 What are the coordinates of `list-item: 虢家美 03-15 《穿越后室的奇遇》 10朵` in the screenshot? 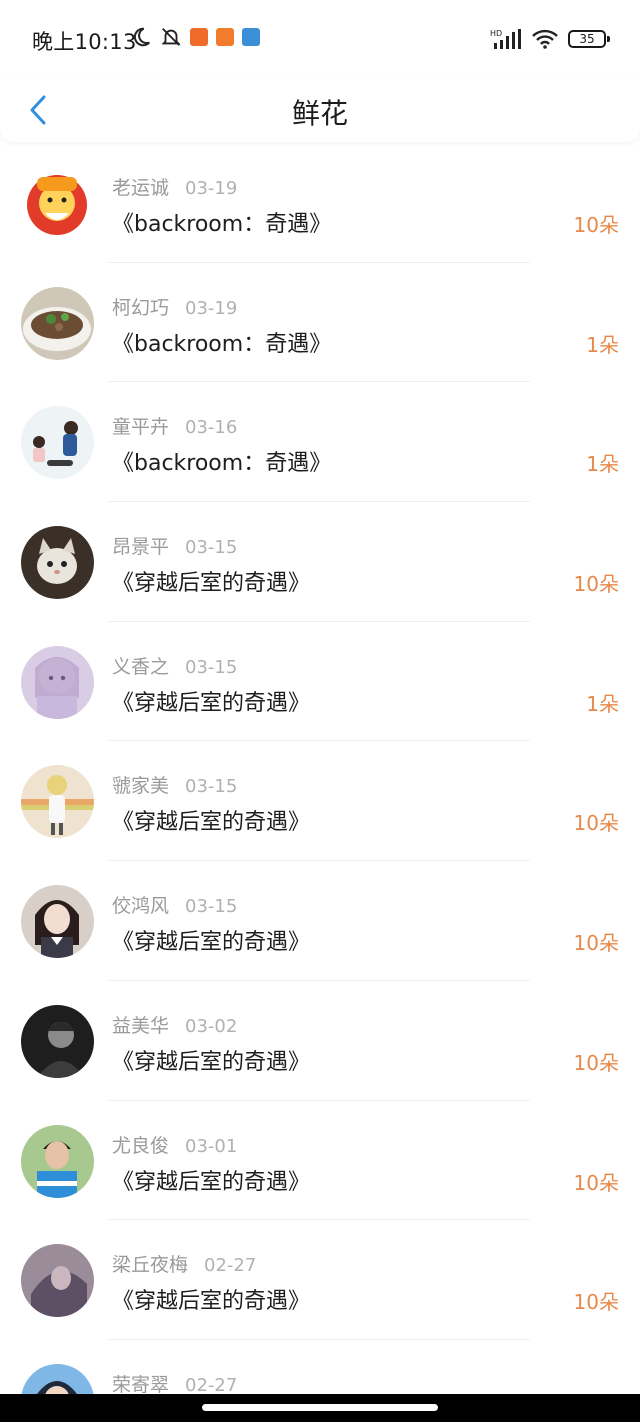 It's located at (320, 801).